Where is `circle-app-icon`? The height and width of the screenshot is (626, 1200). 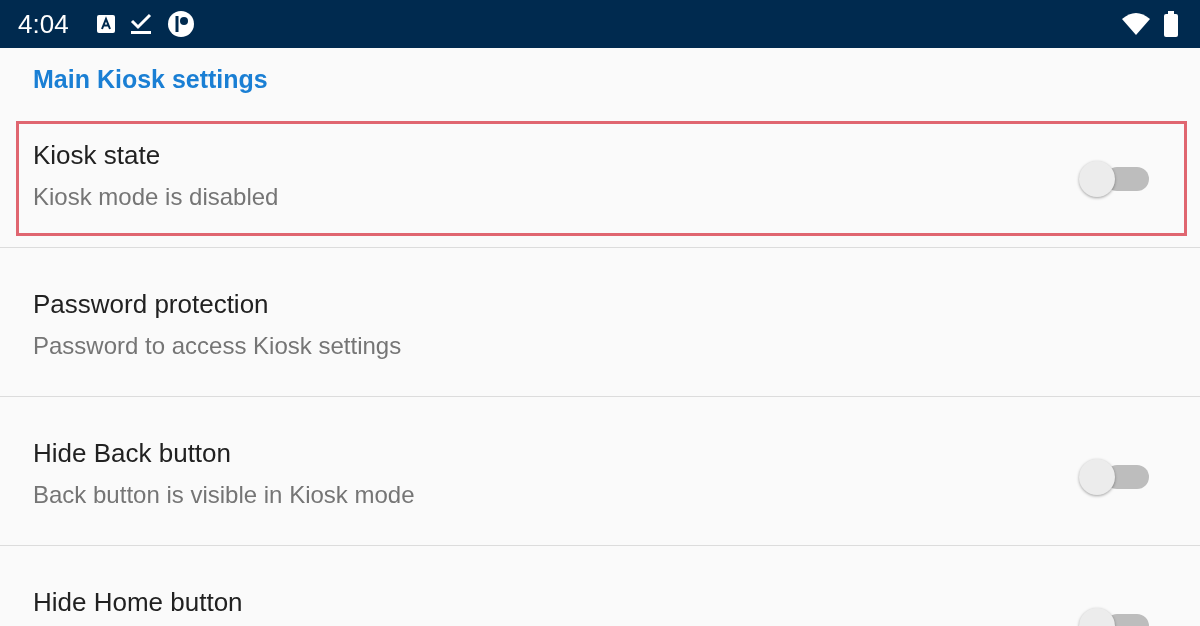
circle-app-icon is located at coordinates (180, 24).